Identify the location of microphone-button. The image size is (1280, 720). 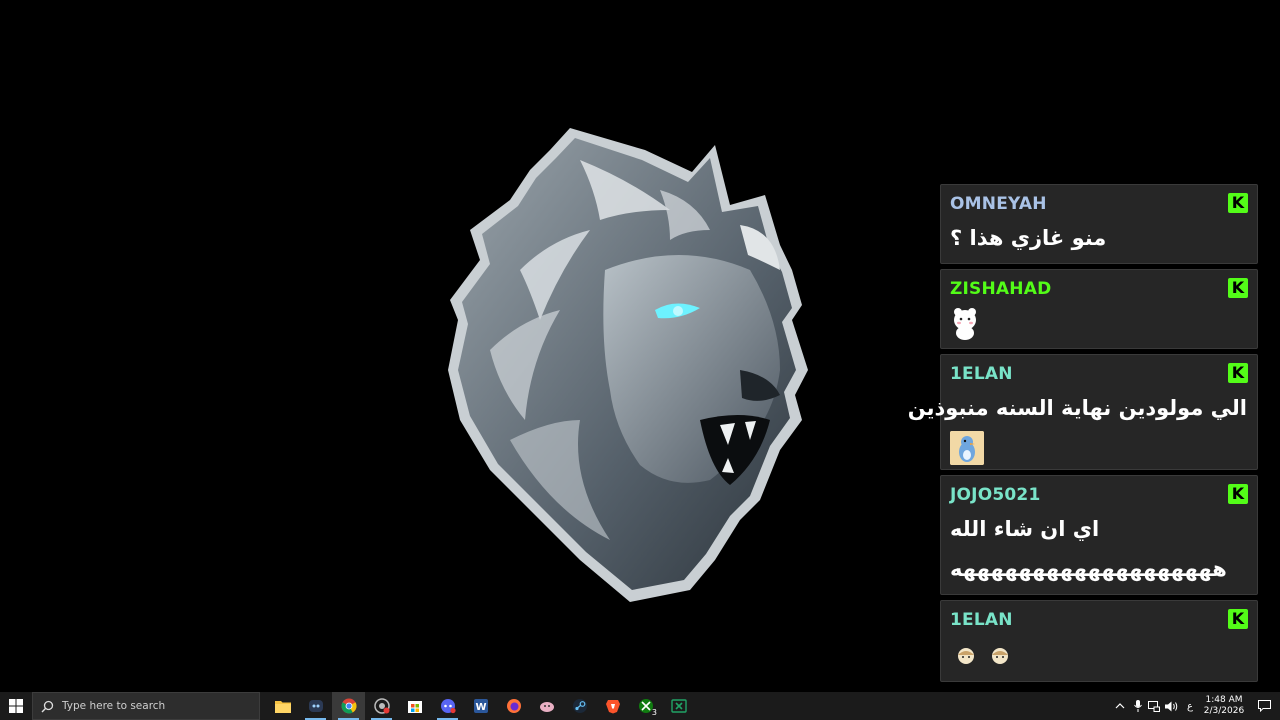
(1138, 706).